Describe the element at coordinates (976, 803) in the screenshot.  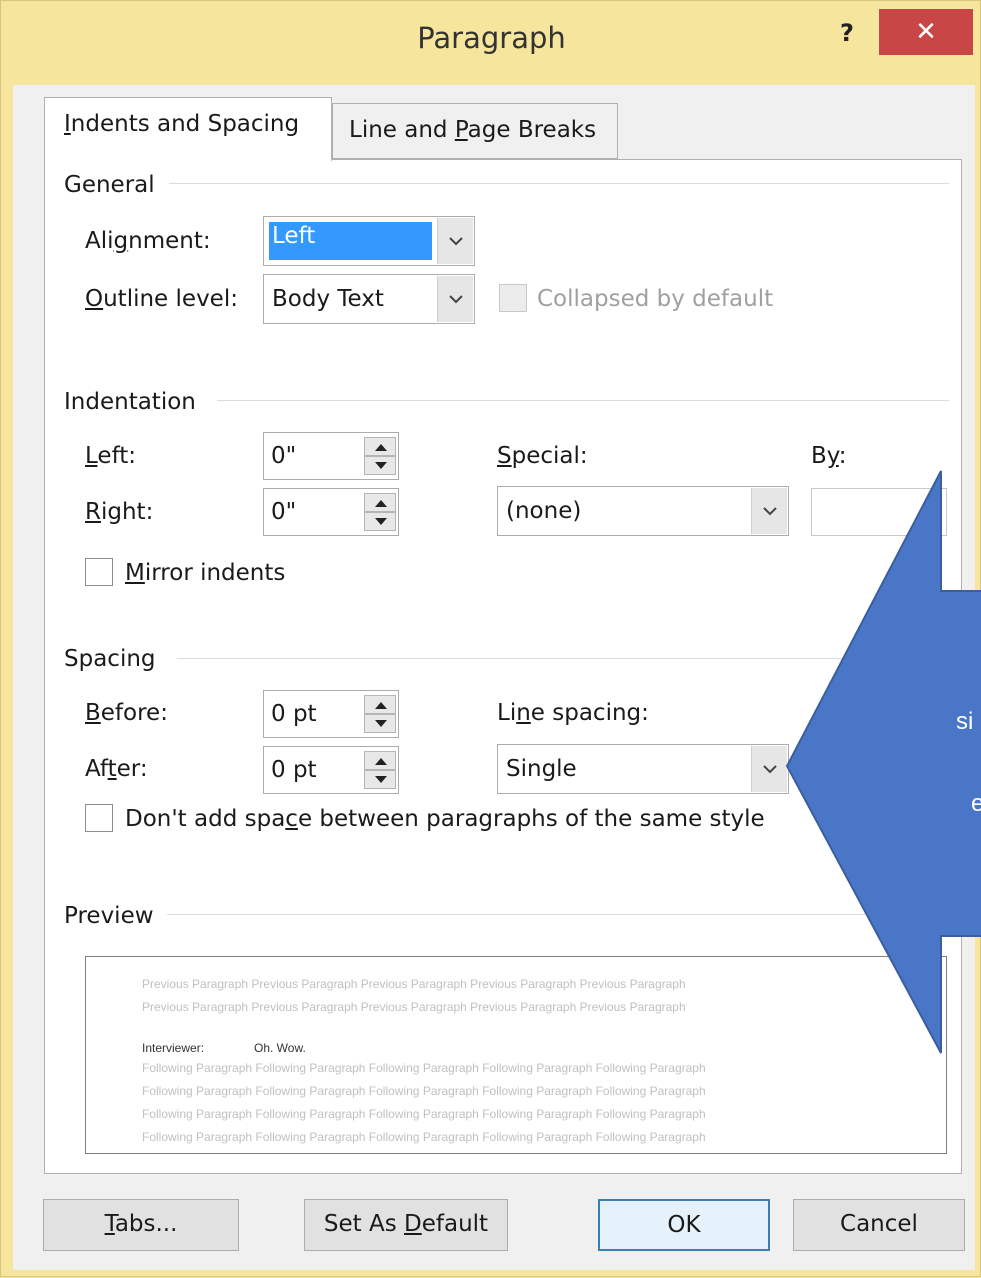
I see `callout-text-line2: e` at that location.